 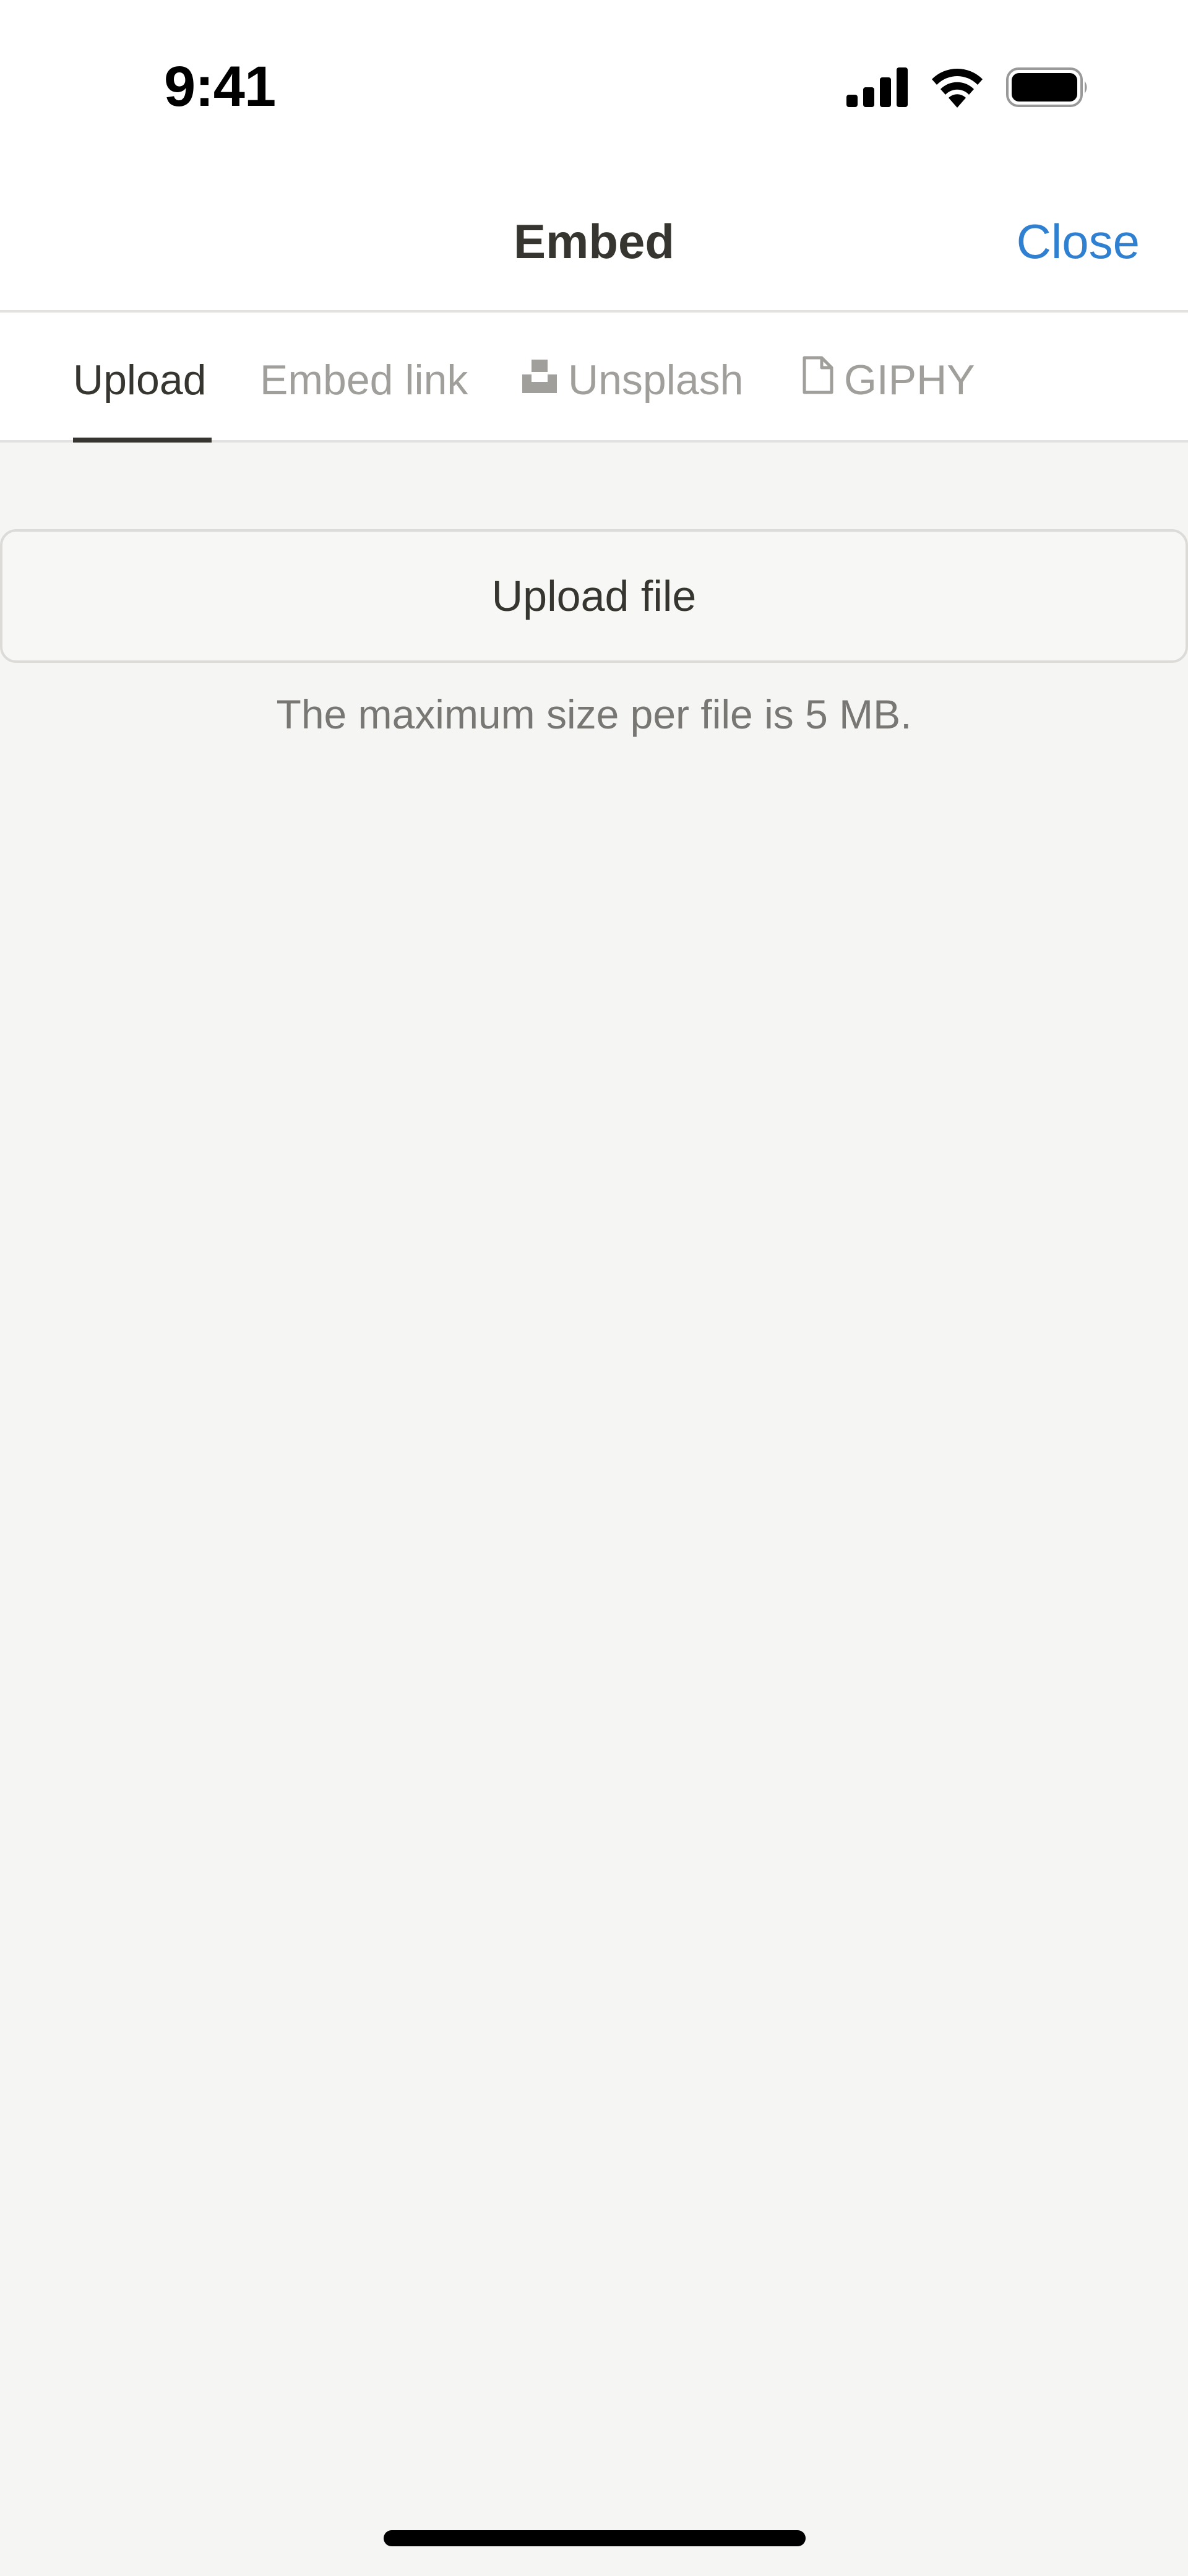 I want to click on tab-upload: Upload, so click(x=140, y=380).